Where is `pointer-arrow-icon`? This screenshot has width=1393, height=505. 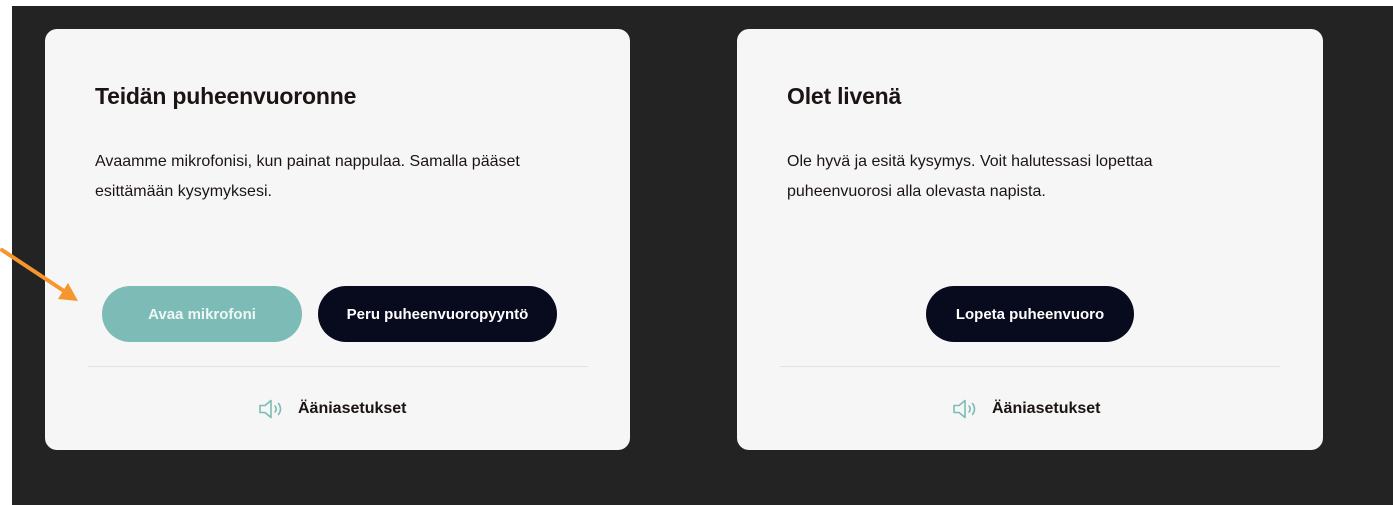 pointer-arrow-icon is located at coordinates (39, 274).